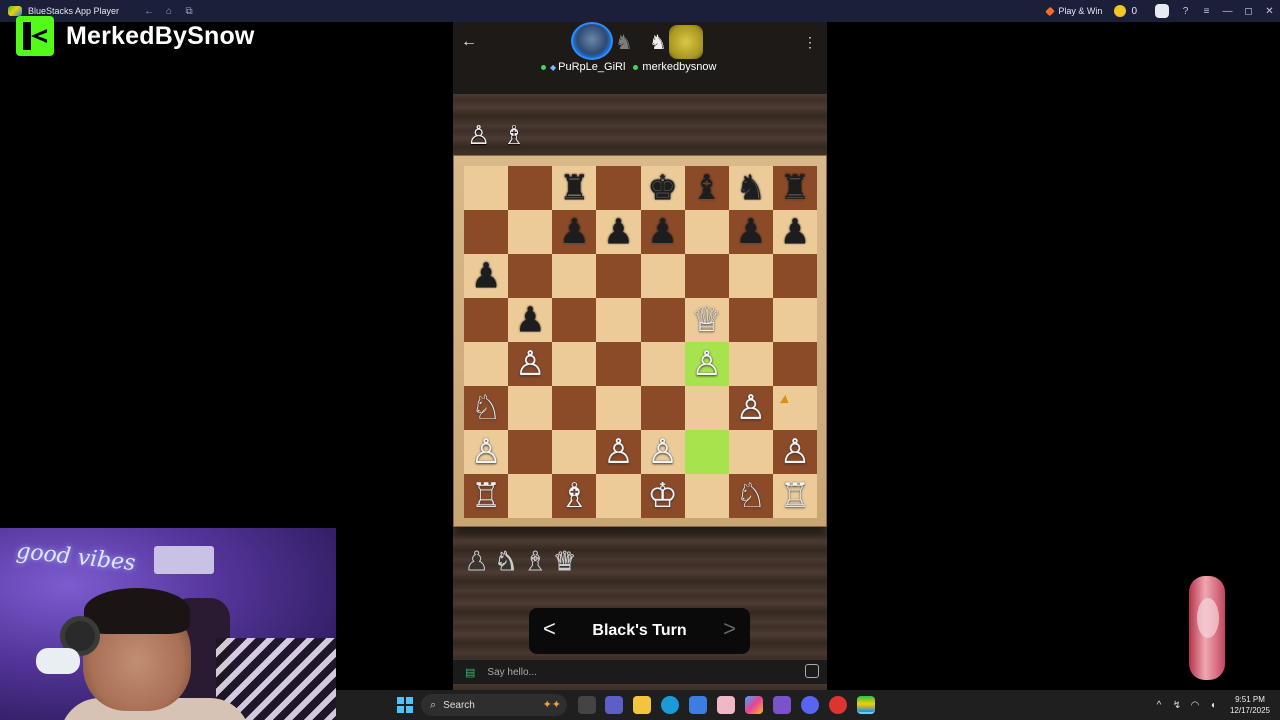  What do you see at coordinates (614, 705) in the screenshot?
I see `teams-icon` at bounding box center [614, 705].